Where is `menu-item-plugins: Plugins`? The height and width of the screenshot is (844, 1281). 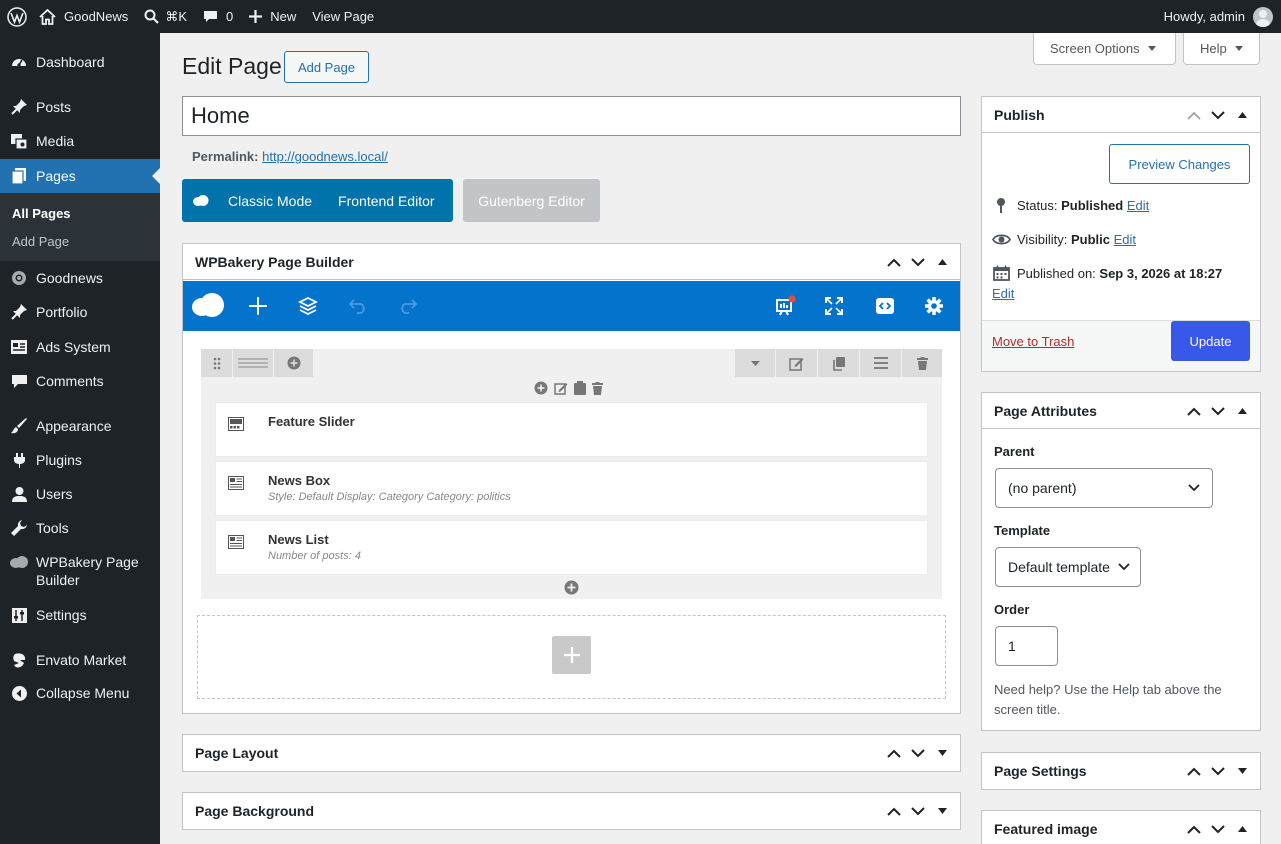
menu-item-plugins: Plugins is located at coordinates (80, 460).